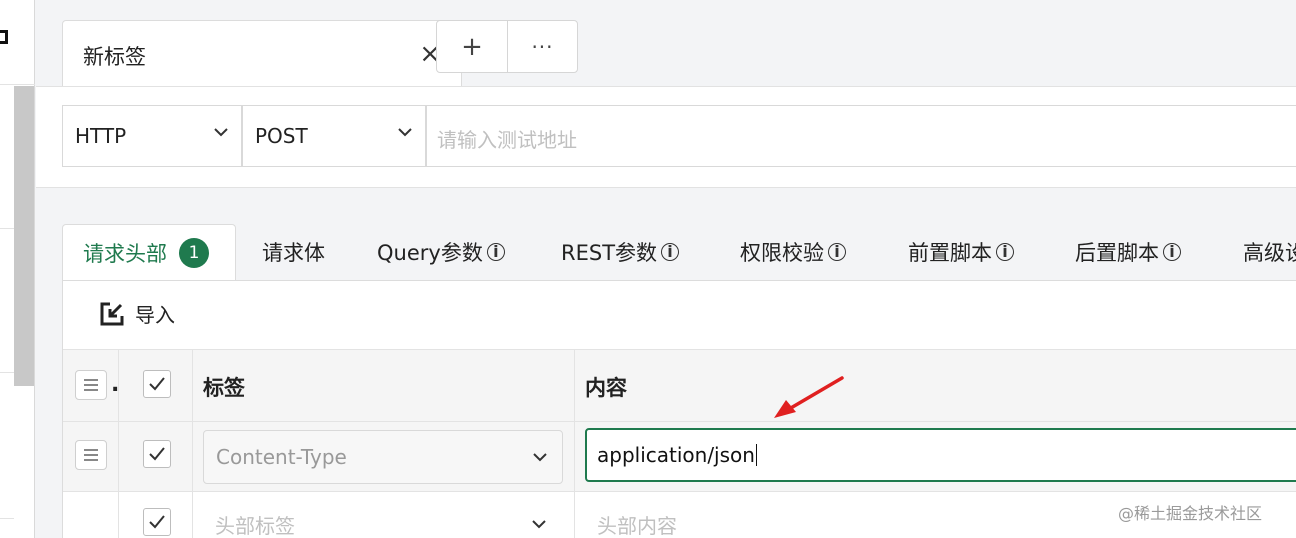  Describe the element at coordinates (24, 236) in the screenshot. I see `sidebar-scrollbar` at that location.